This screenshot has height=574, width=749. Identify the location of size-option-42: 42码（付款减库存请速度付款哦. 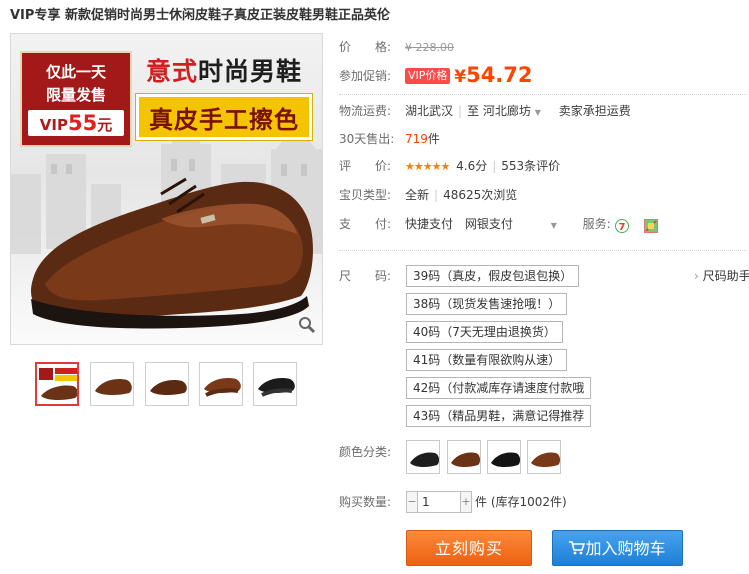
(499, 388).